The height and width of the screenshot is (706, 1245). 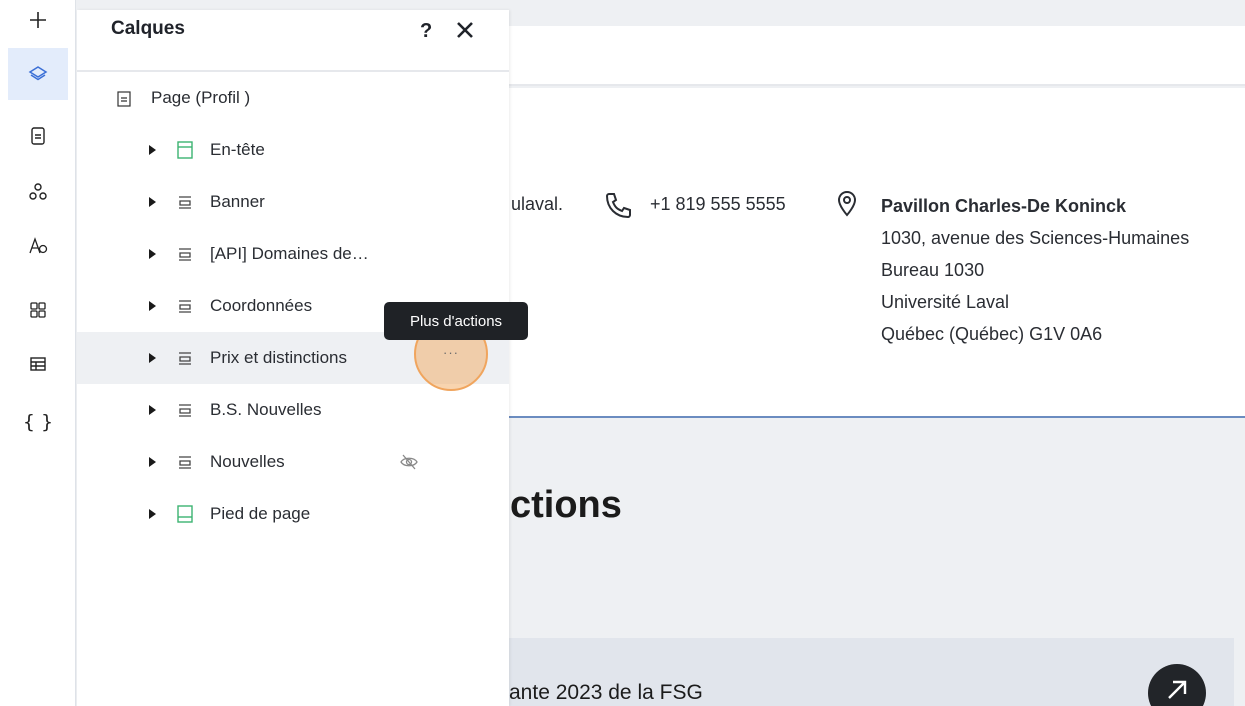 I want to click on layer-bs-nouvelles: B.S. Nouvelles, so click(x=293, y=410).